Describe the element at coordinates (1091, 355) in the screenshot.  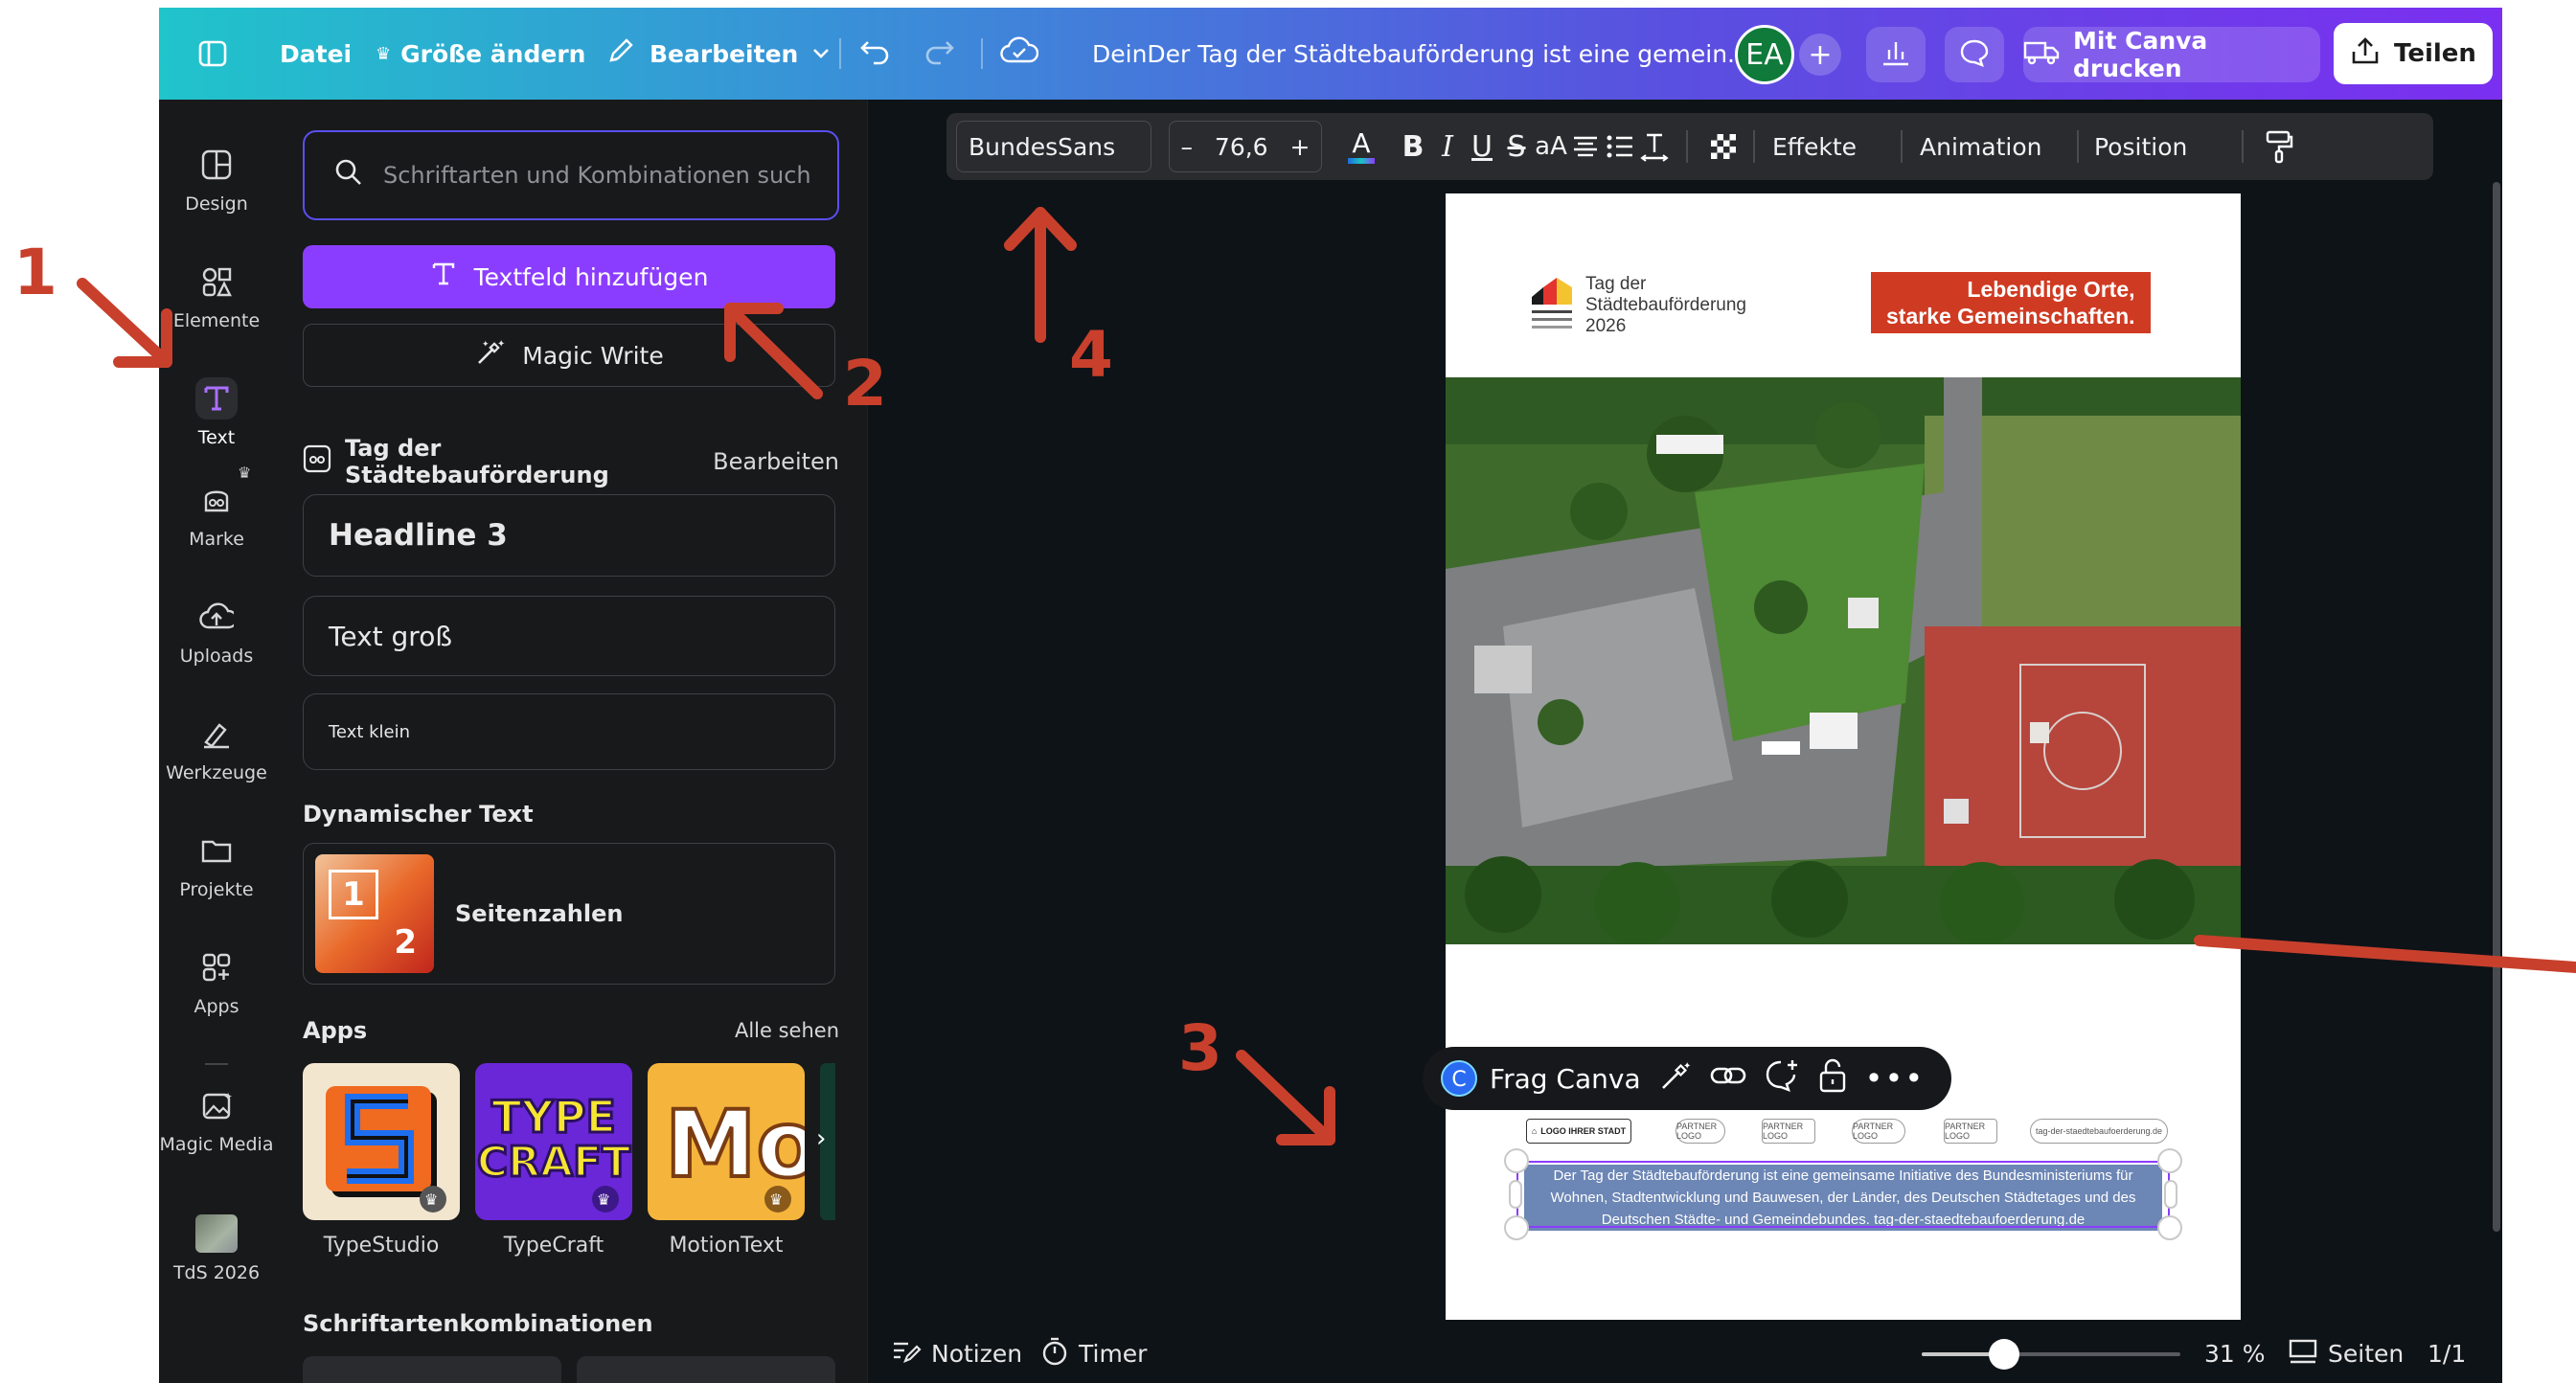
I see `annotation-number-4: 4` at that location.